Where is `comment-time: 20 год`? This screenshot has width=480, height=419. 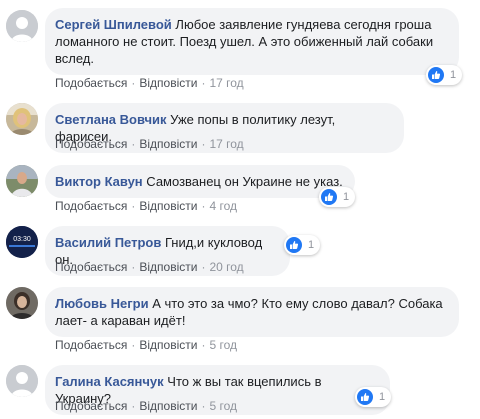
comment-time: 20 год is located at coordinates (226, 267).